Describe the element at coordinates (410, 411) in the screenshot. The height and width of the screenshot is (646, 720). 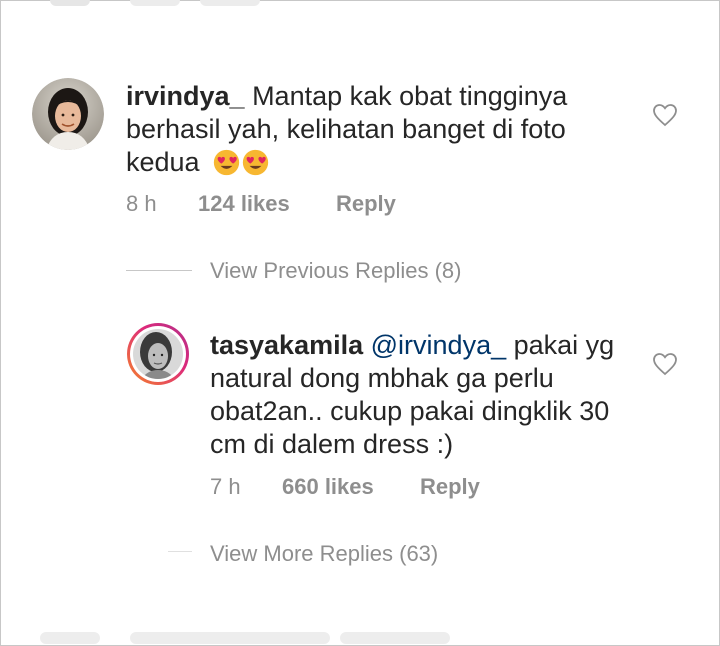
I see `comment-body-line: obat2an.. cukup pakai dingklik 30` at that location.